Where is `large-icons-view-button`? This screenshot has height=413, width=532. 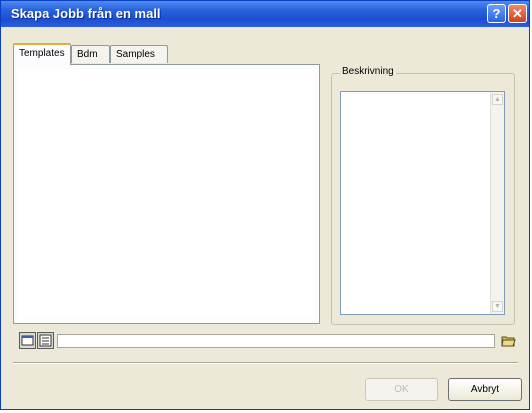 large-icons-view-button is located at coordinates (27, 340).